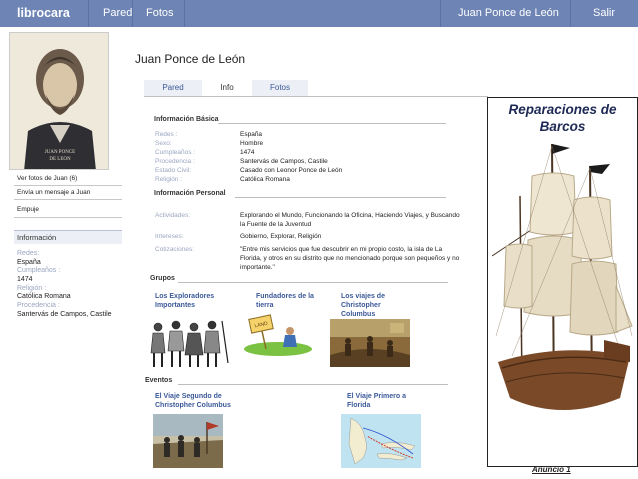 The image size is (638, 479). I want to click on event-link: El Viaje Segundo de Christopher Columbus, so click(205, 401).